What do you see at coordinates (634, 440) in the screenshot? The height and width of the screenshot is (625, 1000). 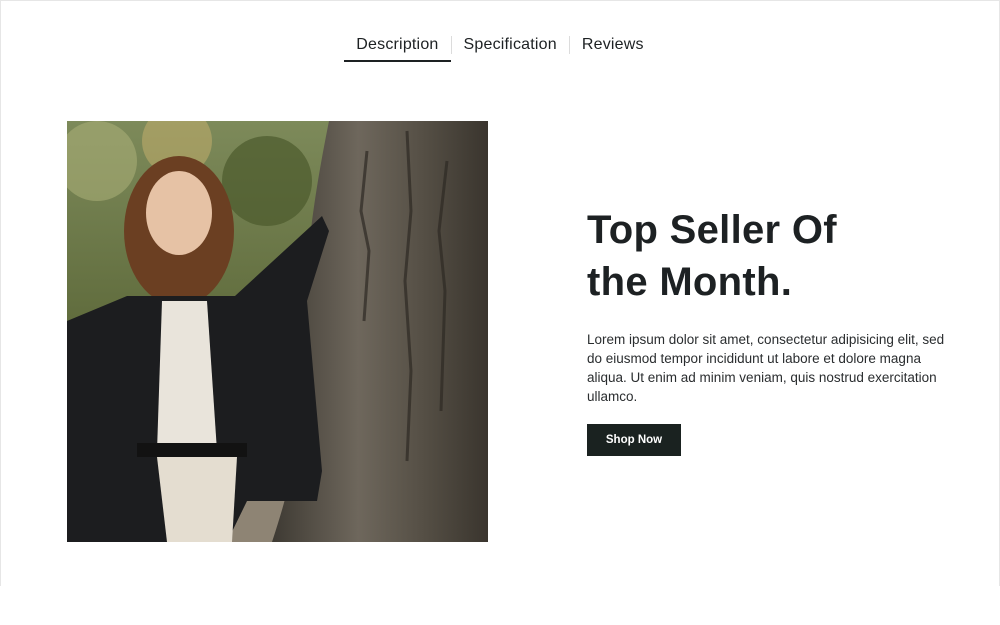 I see `shop-now-button: Shop Now` at bounding box center [634, 440].